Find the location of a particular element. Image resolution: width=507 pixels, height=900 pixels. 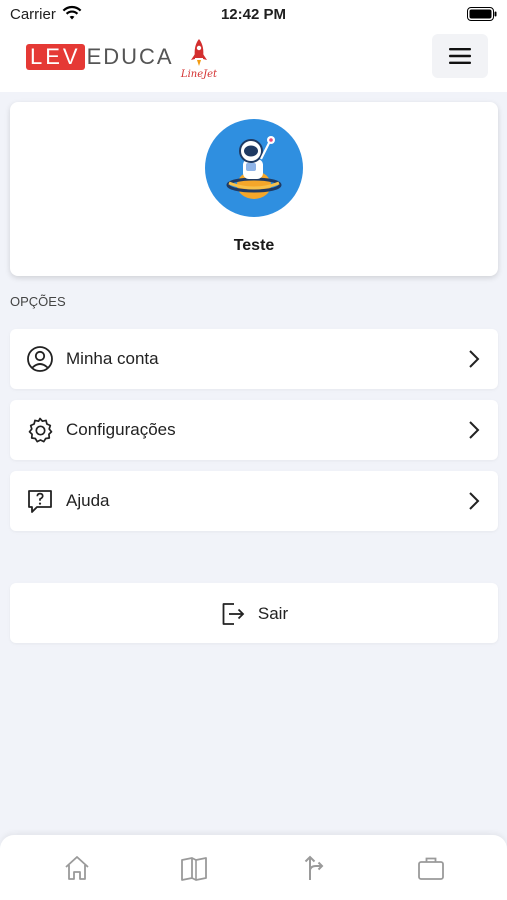

home-icon is located at coordinates (77, 868).